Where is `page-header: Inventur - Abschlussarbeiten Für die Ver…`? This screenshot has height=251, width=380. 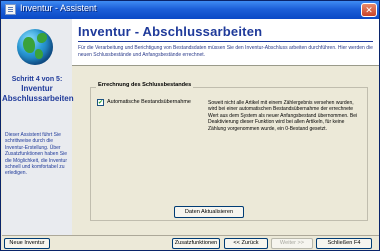
page-header: Inventur - Abschlussarbeiten Für die Ver… is located at coordinates (225, 42).